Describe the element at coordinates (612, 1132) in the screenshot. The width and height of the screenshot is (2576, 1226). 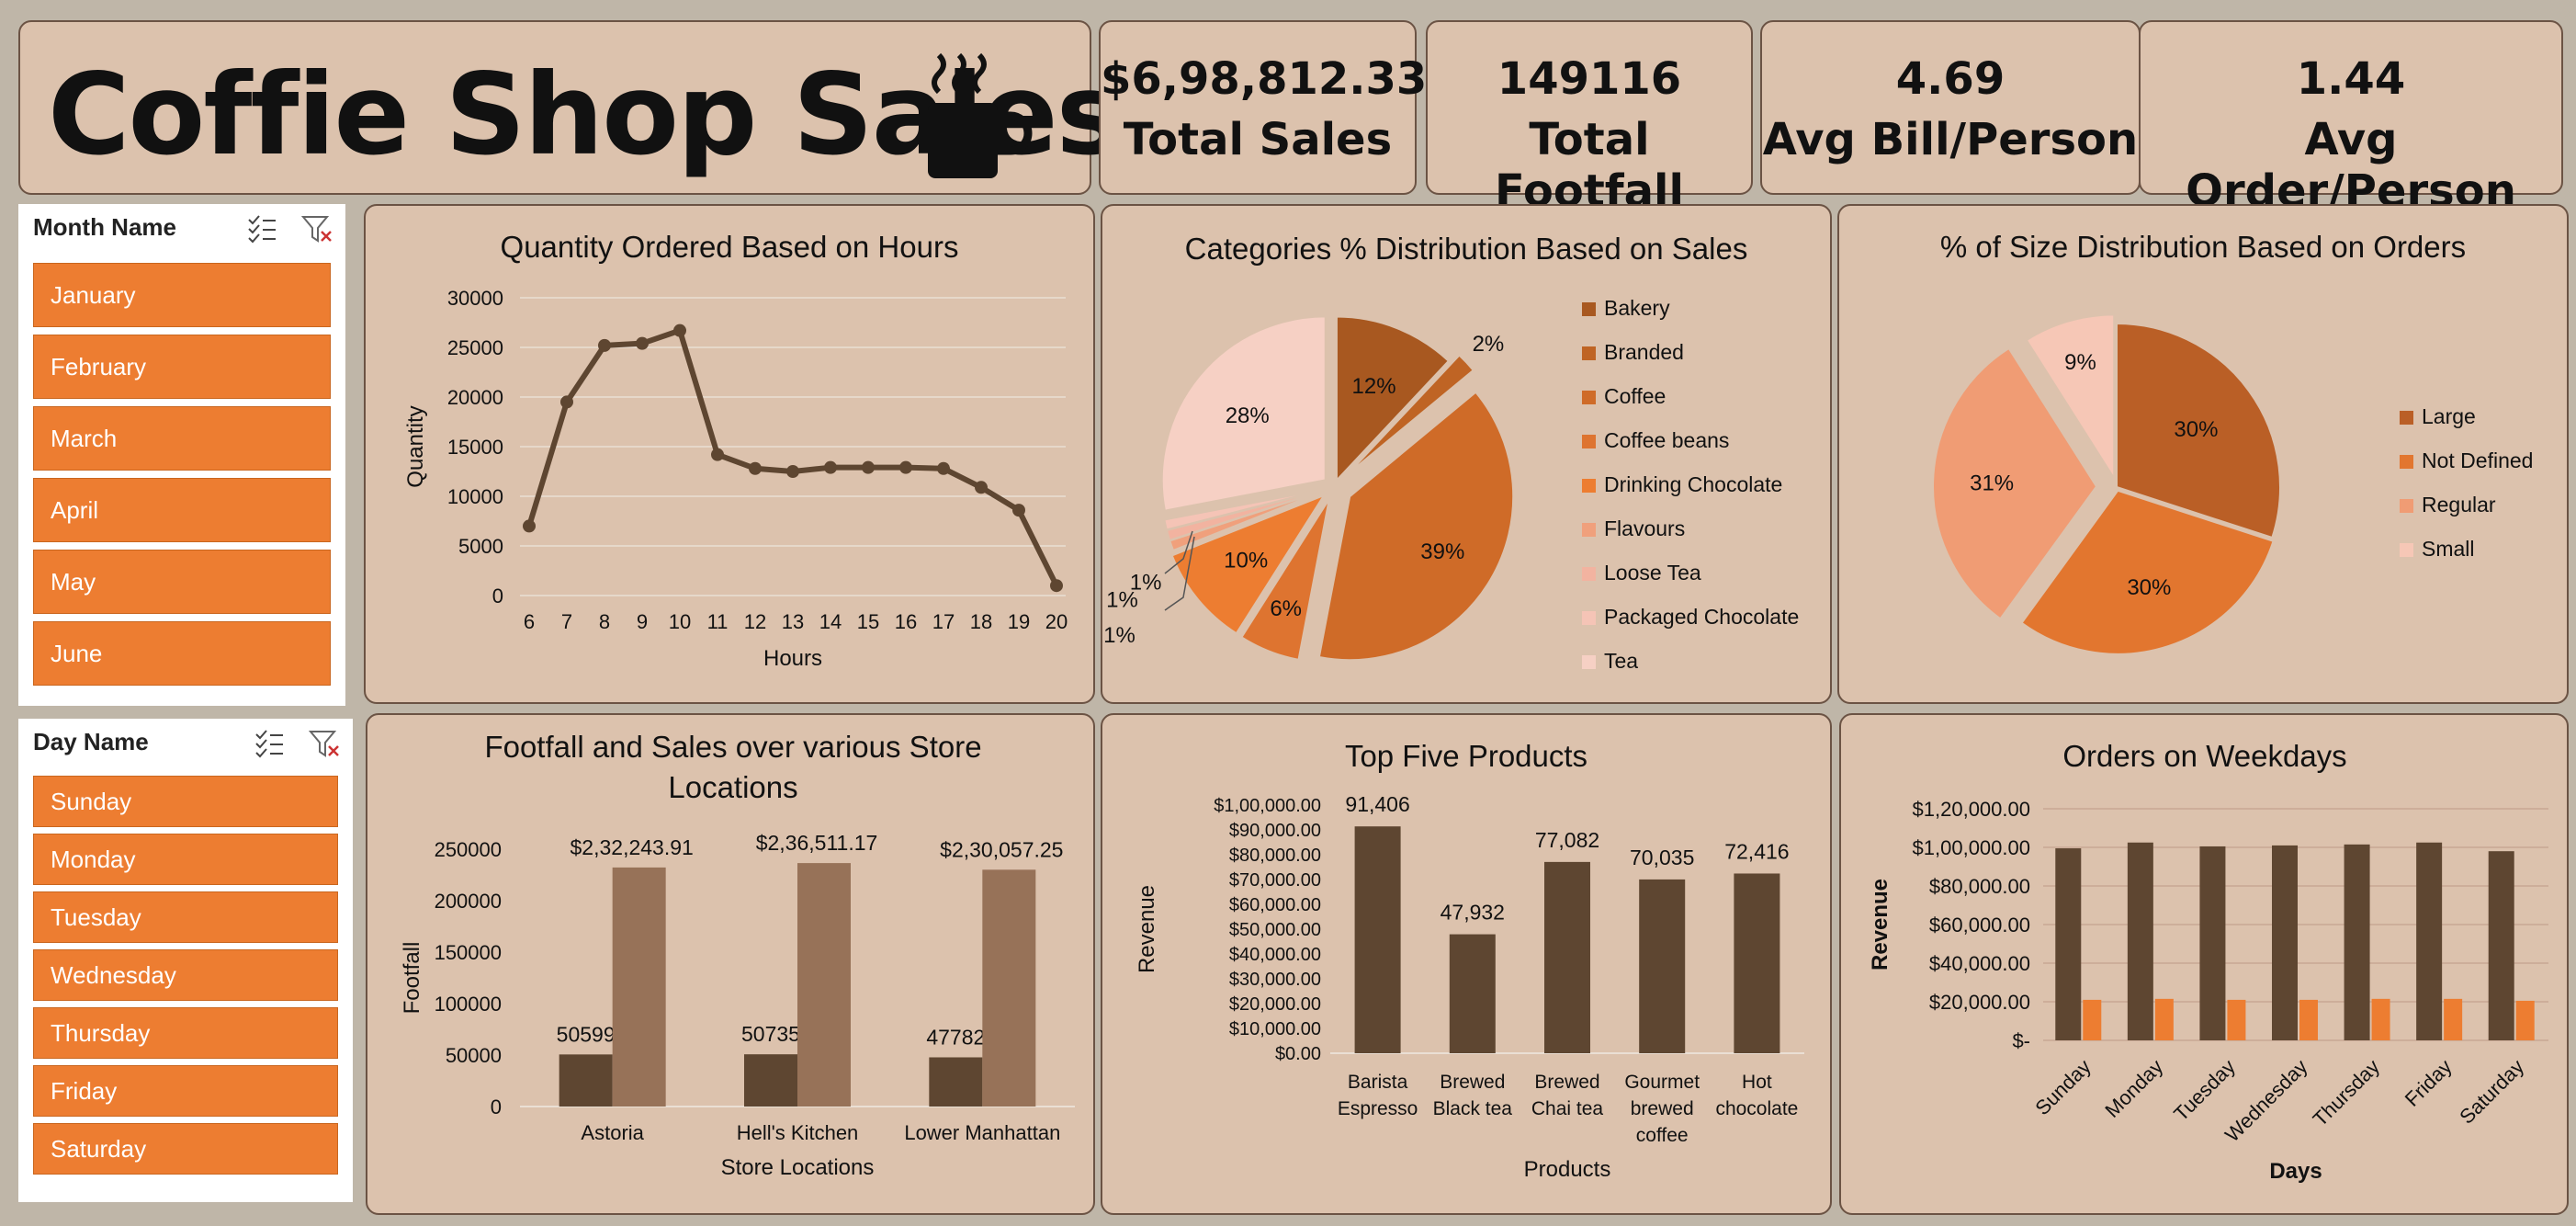
I see `x-tick-label: Astoria` at that location.